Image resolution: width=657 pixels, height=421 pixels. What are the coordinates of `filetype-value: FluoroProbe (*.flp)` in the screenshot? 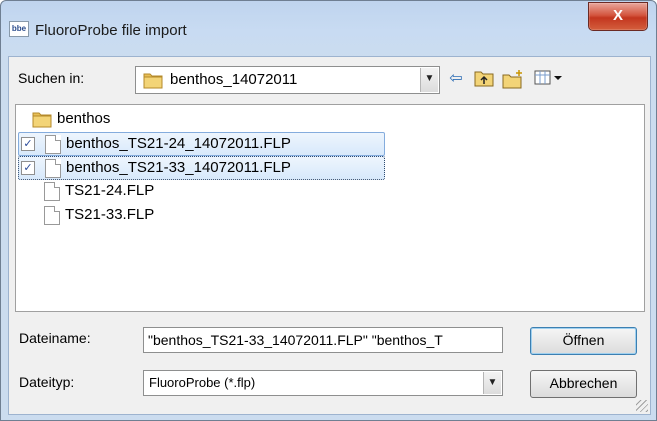 It's located at (202, 382).